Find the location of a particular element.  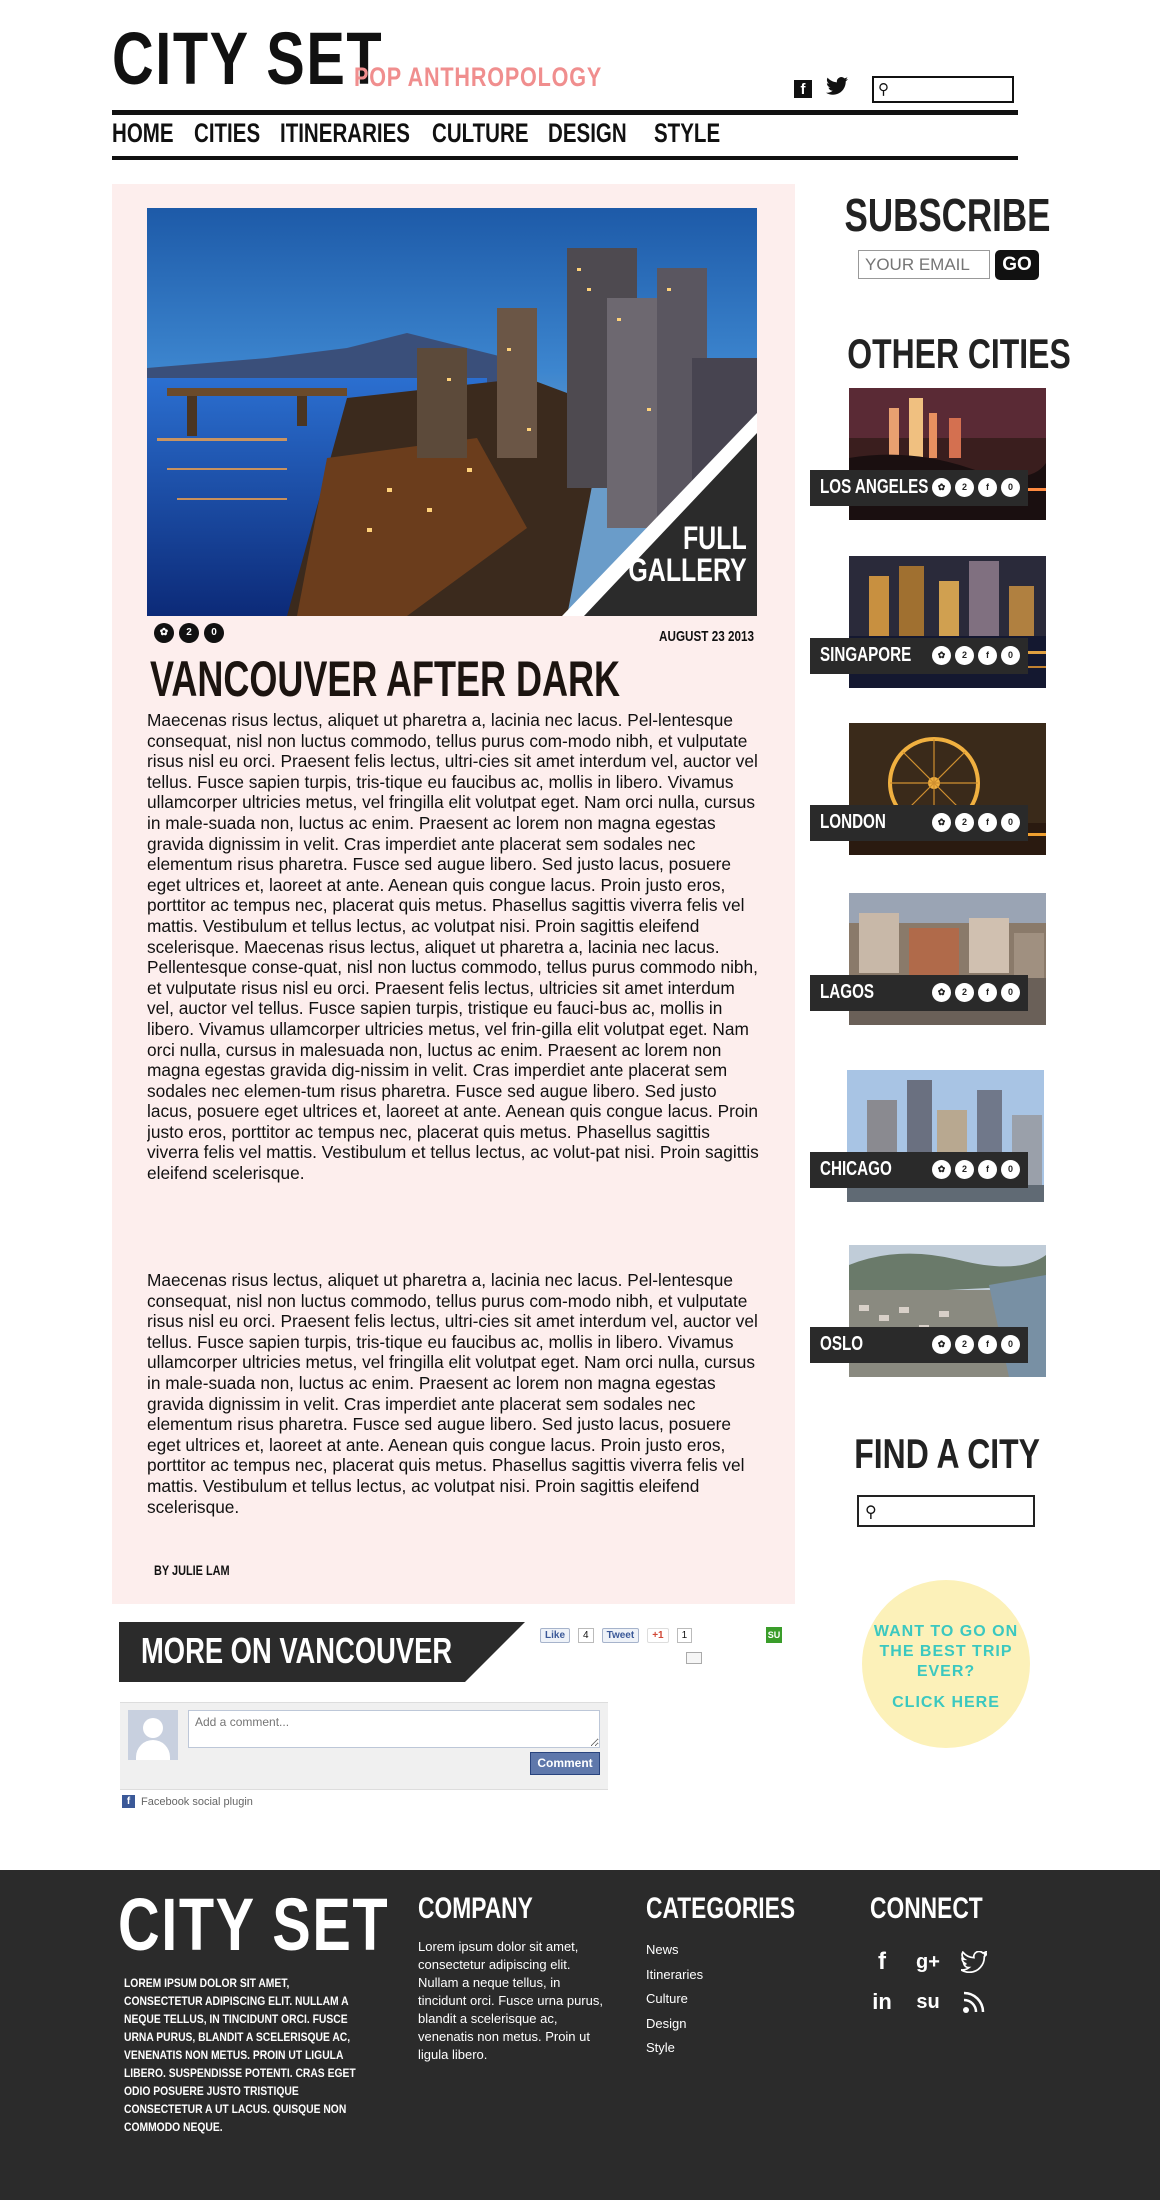

google-plus-button: +1 is located at coordinates (658, 1635).